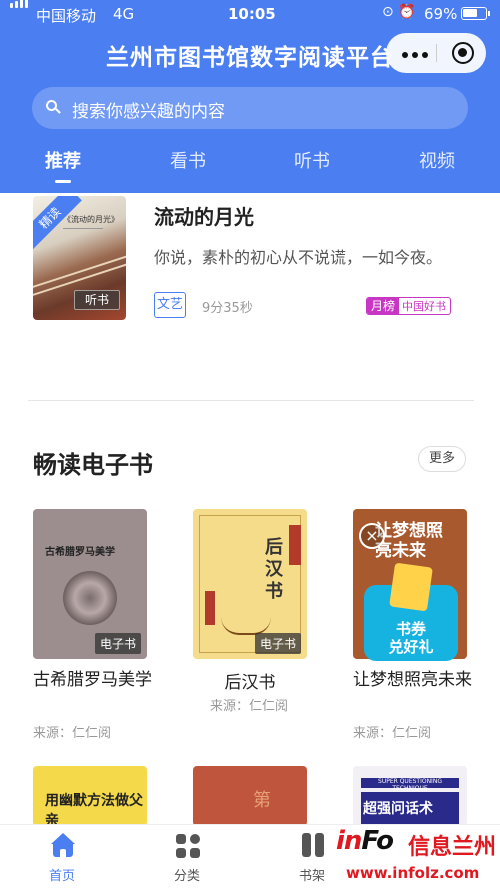  I want to click on book-title: 后汉书, so click(250, 680).